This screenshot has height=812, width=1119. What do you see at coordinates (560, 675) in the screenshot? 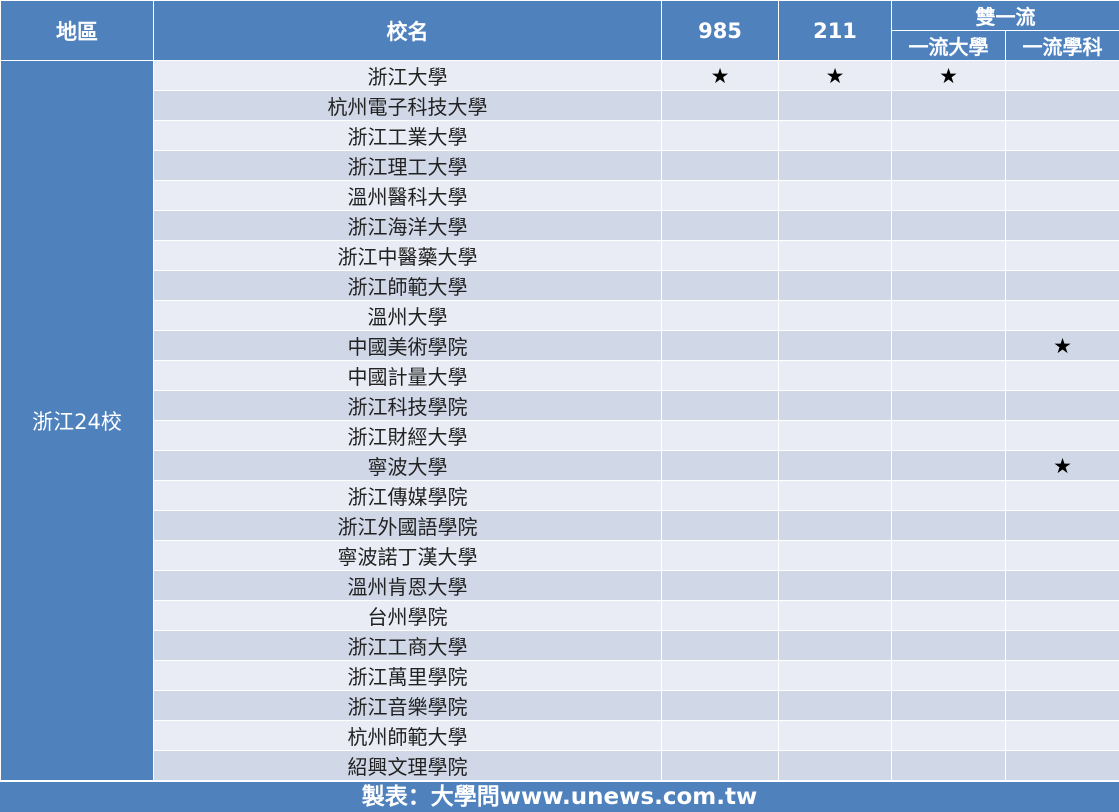
I see `table-row: 浙江萬里學院` at bounding box center [560, 675].